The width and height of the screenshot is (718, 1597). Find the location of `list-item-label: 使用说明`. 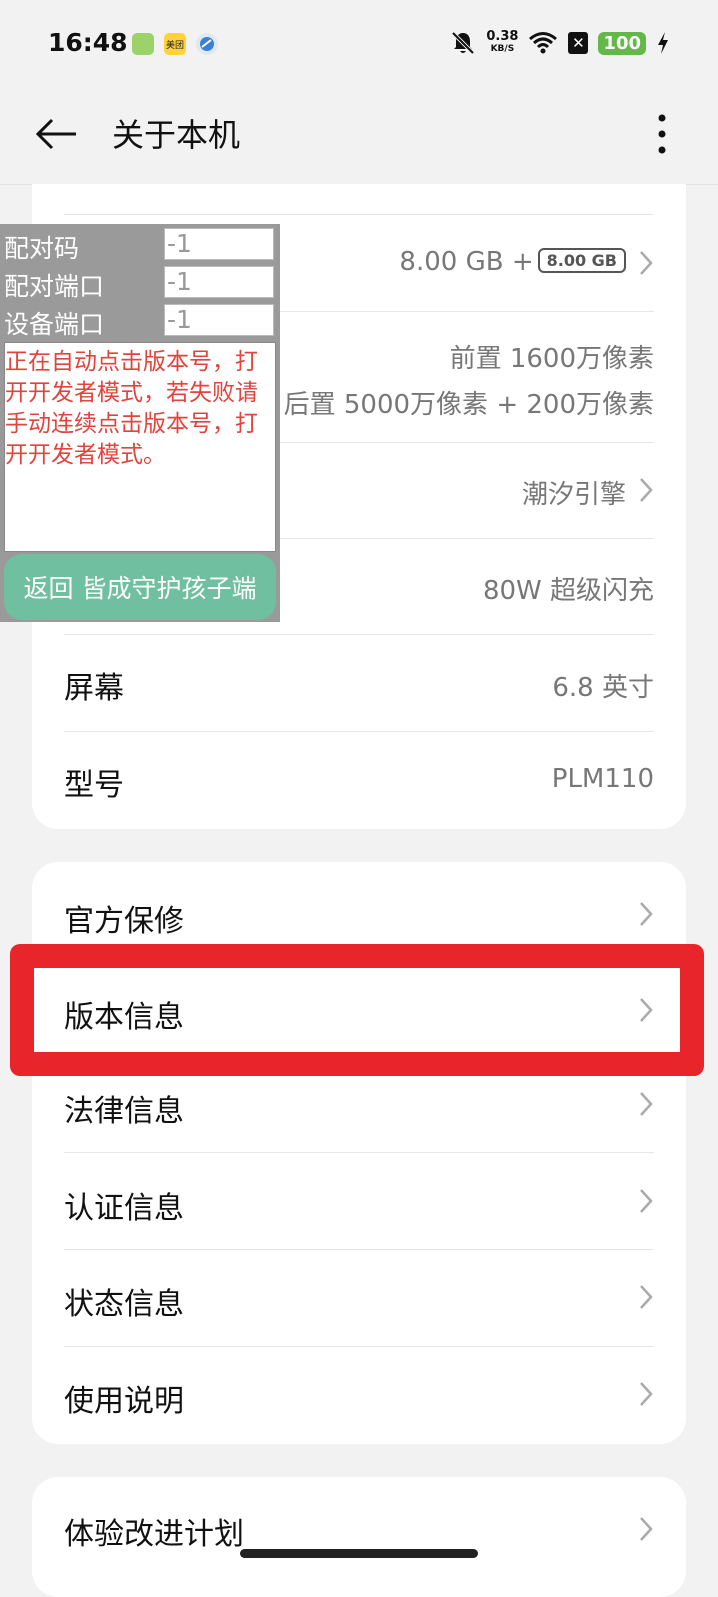

list-item-label: 使用说明 is located at coordinates (124, 1401).